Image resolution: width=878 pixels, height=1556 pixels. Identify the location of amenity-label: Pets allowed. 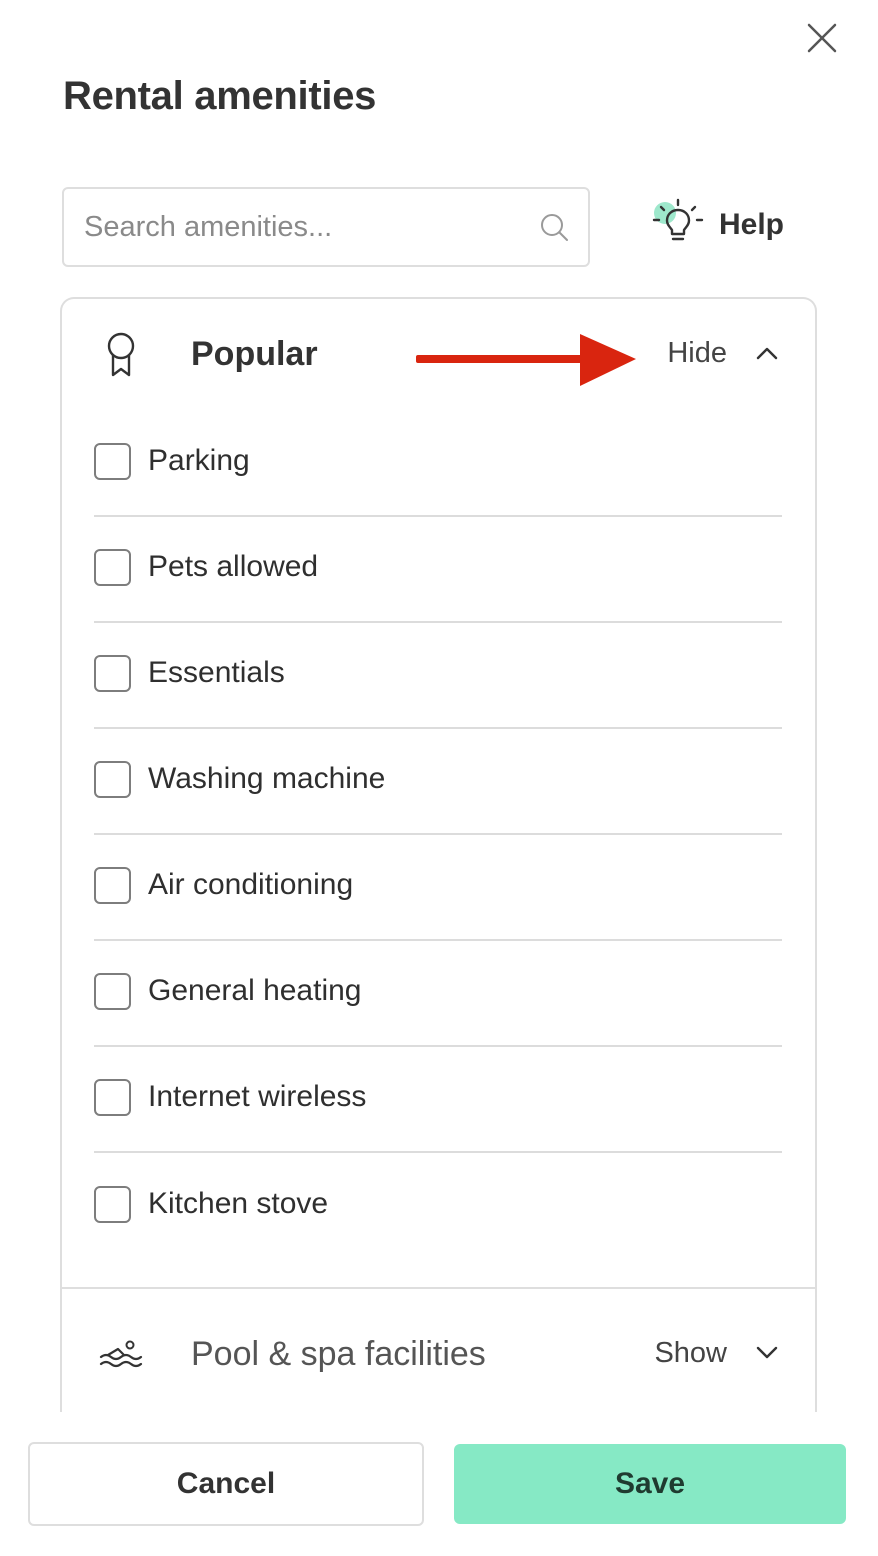
(233, 566).